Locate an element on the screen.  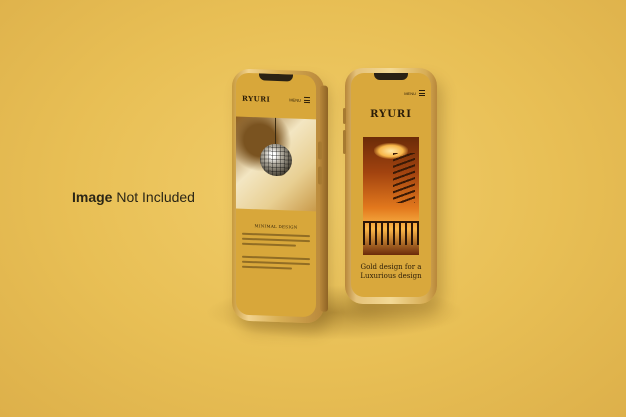
disco-ball-image is located at coordinates (276, 164).